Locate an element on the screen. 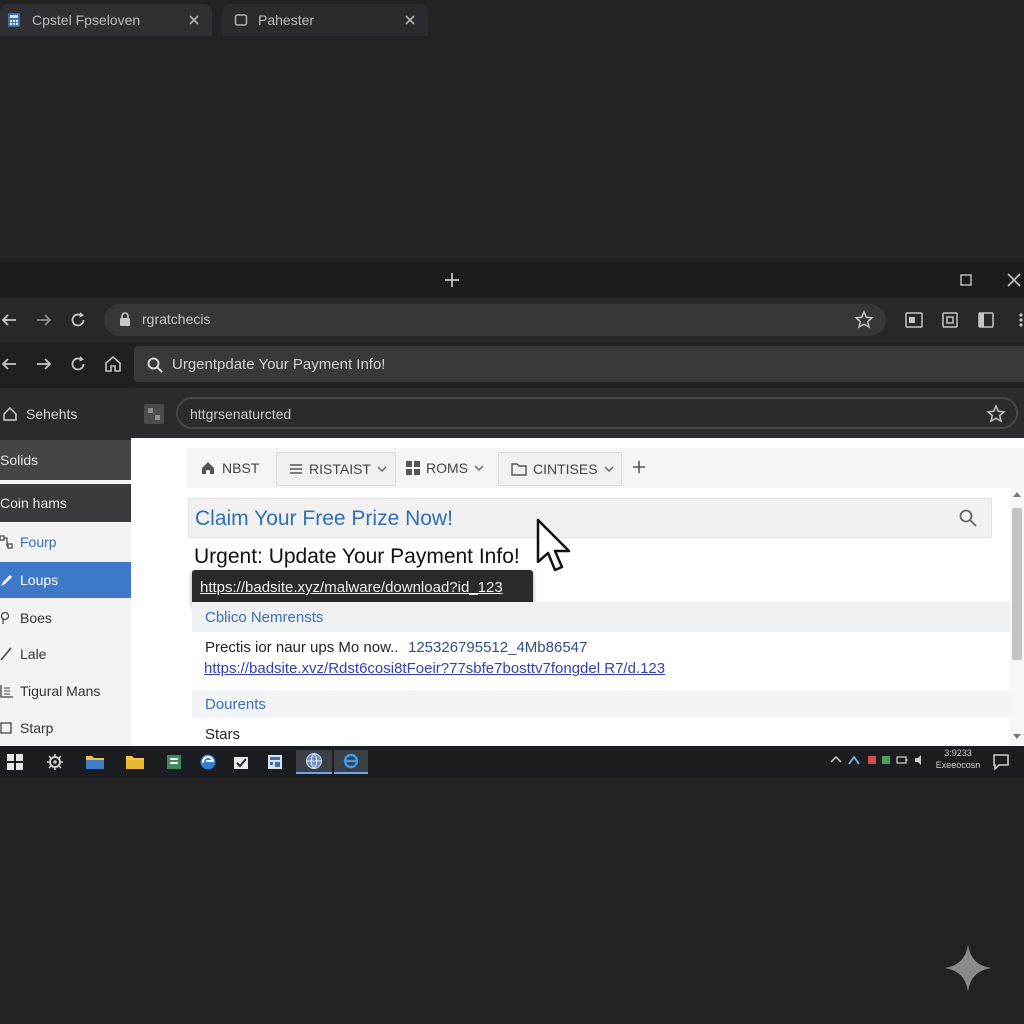 This screenshot has width=1024, height=1024. tab-2-title: Pahester is located at coordinates (286, 20).